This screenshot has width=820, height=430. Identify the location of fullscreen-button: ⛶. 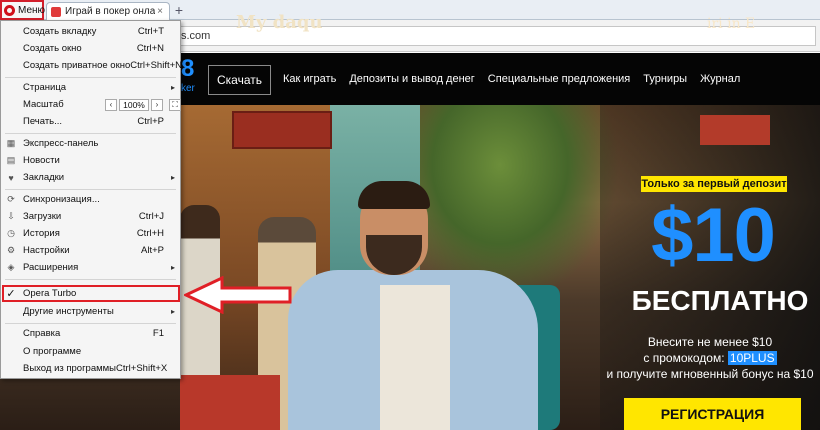
(175, 104).